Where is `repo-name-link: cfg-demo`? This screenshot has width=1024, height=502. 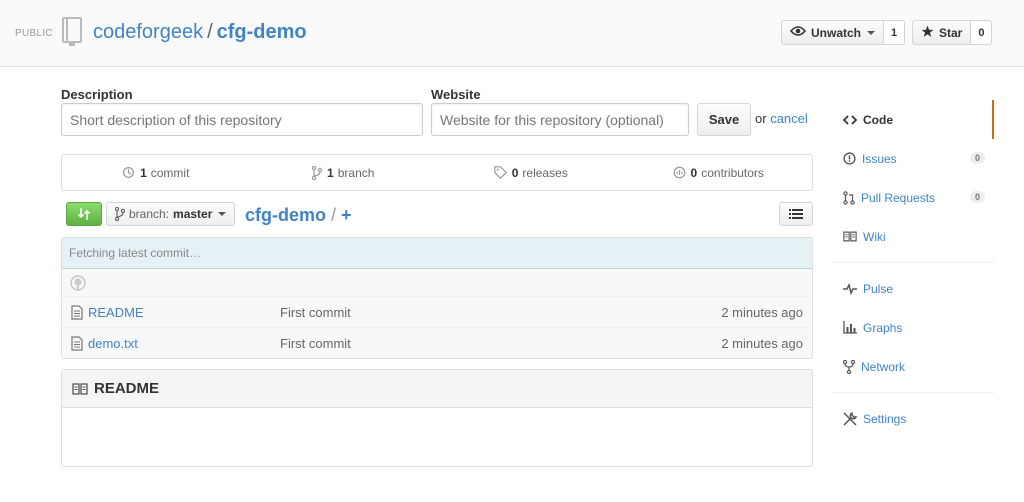 repo-name-link: cfg-demo is located at coordinates (262, 32).